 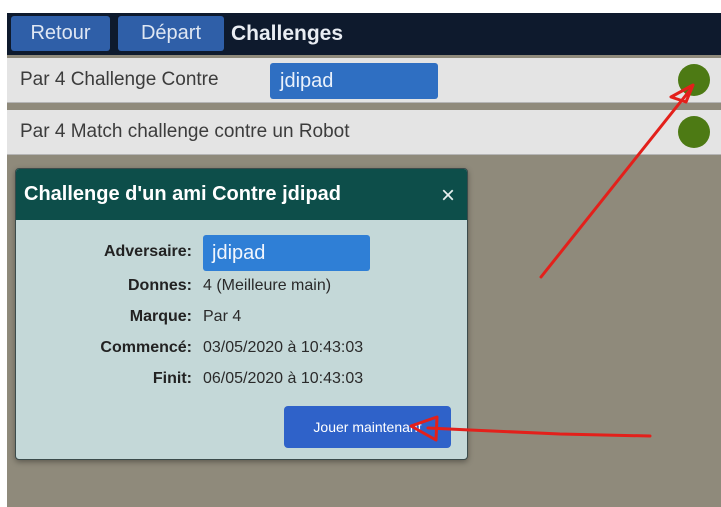 What do you see at coordinates (185, 131) in the screenshot?
I see `challenge-row-label: Par 4 Match challenge contre un Robot` at bounding box center [185, 131].